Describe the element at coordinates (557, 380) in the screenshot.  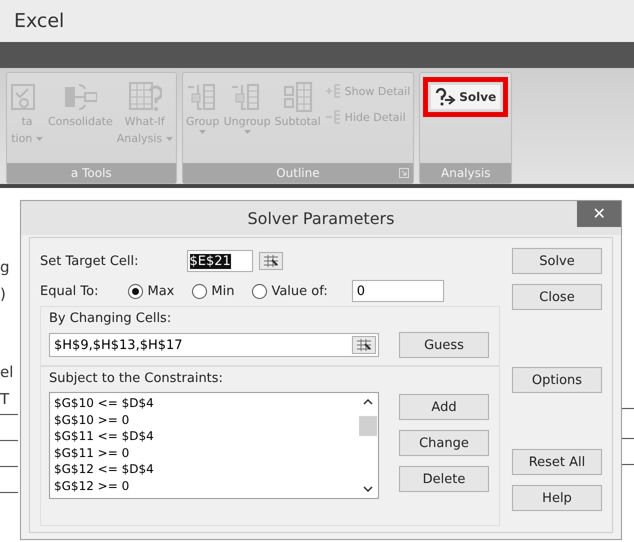
I see `dialog-button: Options` at that location.